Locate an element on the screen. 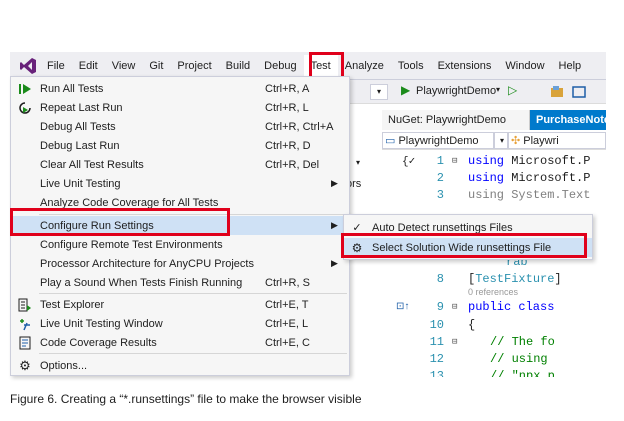 The height and width of the screenshot is (421, 624). project-dropdown: ▭ PlaywrightDemo is located at coordinates (438, 140).